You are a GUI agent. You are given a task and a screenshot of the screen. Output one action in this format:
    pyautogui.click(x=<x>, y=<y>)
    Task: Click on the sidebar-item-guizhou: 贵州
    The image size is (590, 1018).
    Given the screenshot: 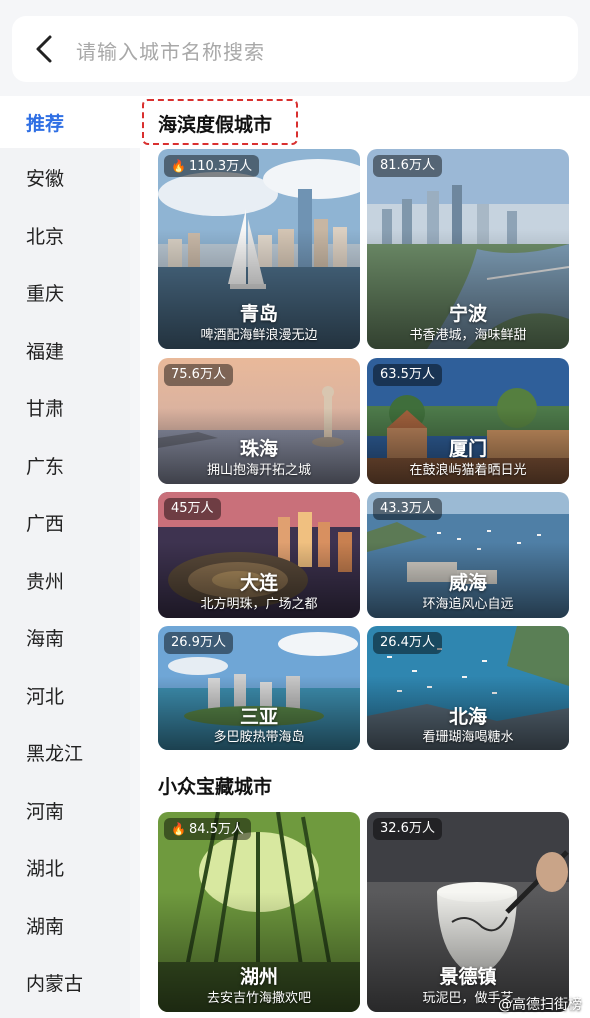 What is the action you would take?
    pyautogui.click(x=45, y=580)
    